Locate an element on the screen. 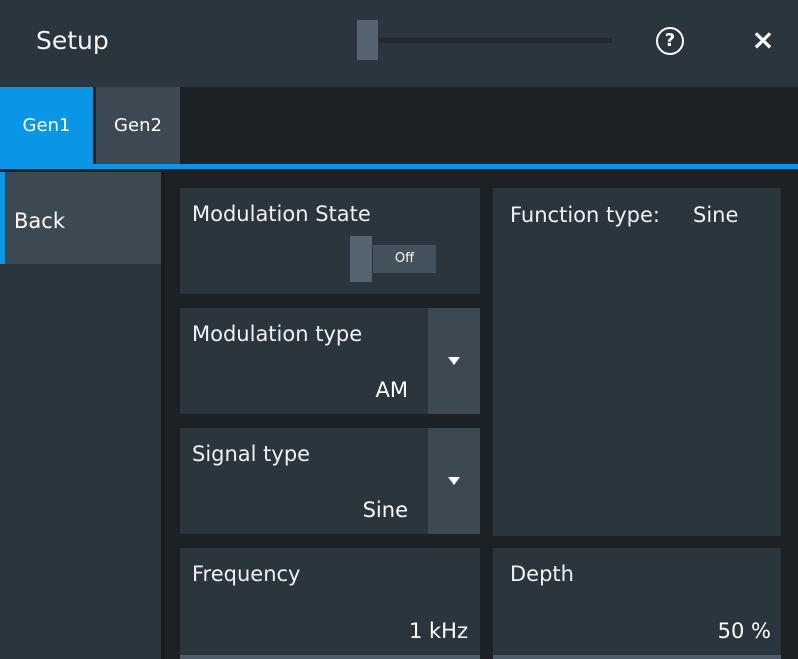  depth-underline is located at coordinates (637, 657).